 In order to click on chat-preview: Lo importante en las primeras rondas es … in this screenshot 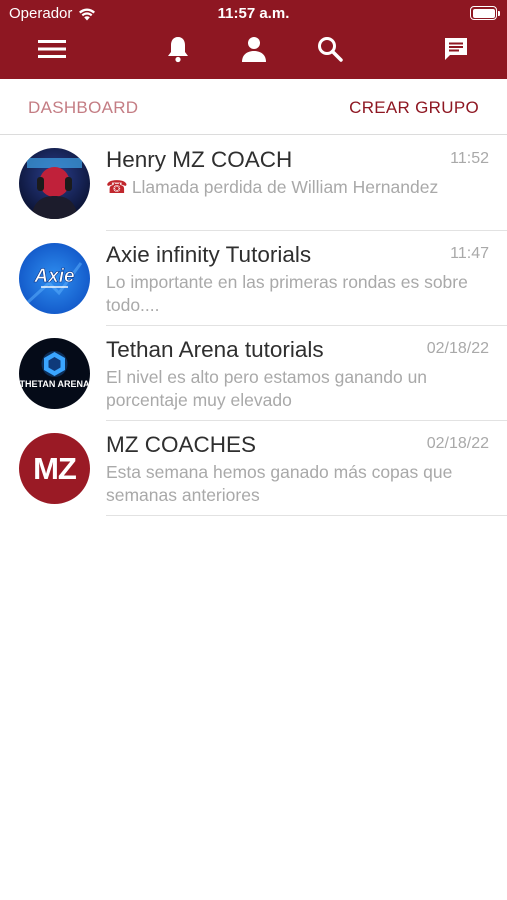, I will do `click(287, 293)`.